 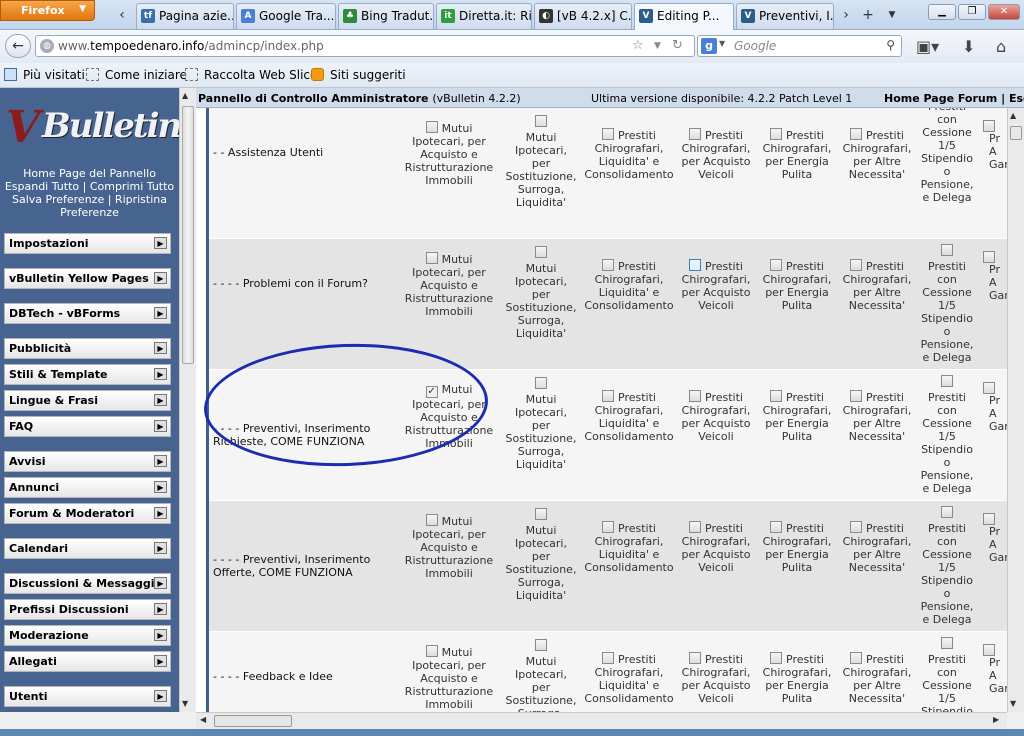 I want to click on scroll-right-icon: ▶, so click(x=996, y=719).